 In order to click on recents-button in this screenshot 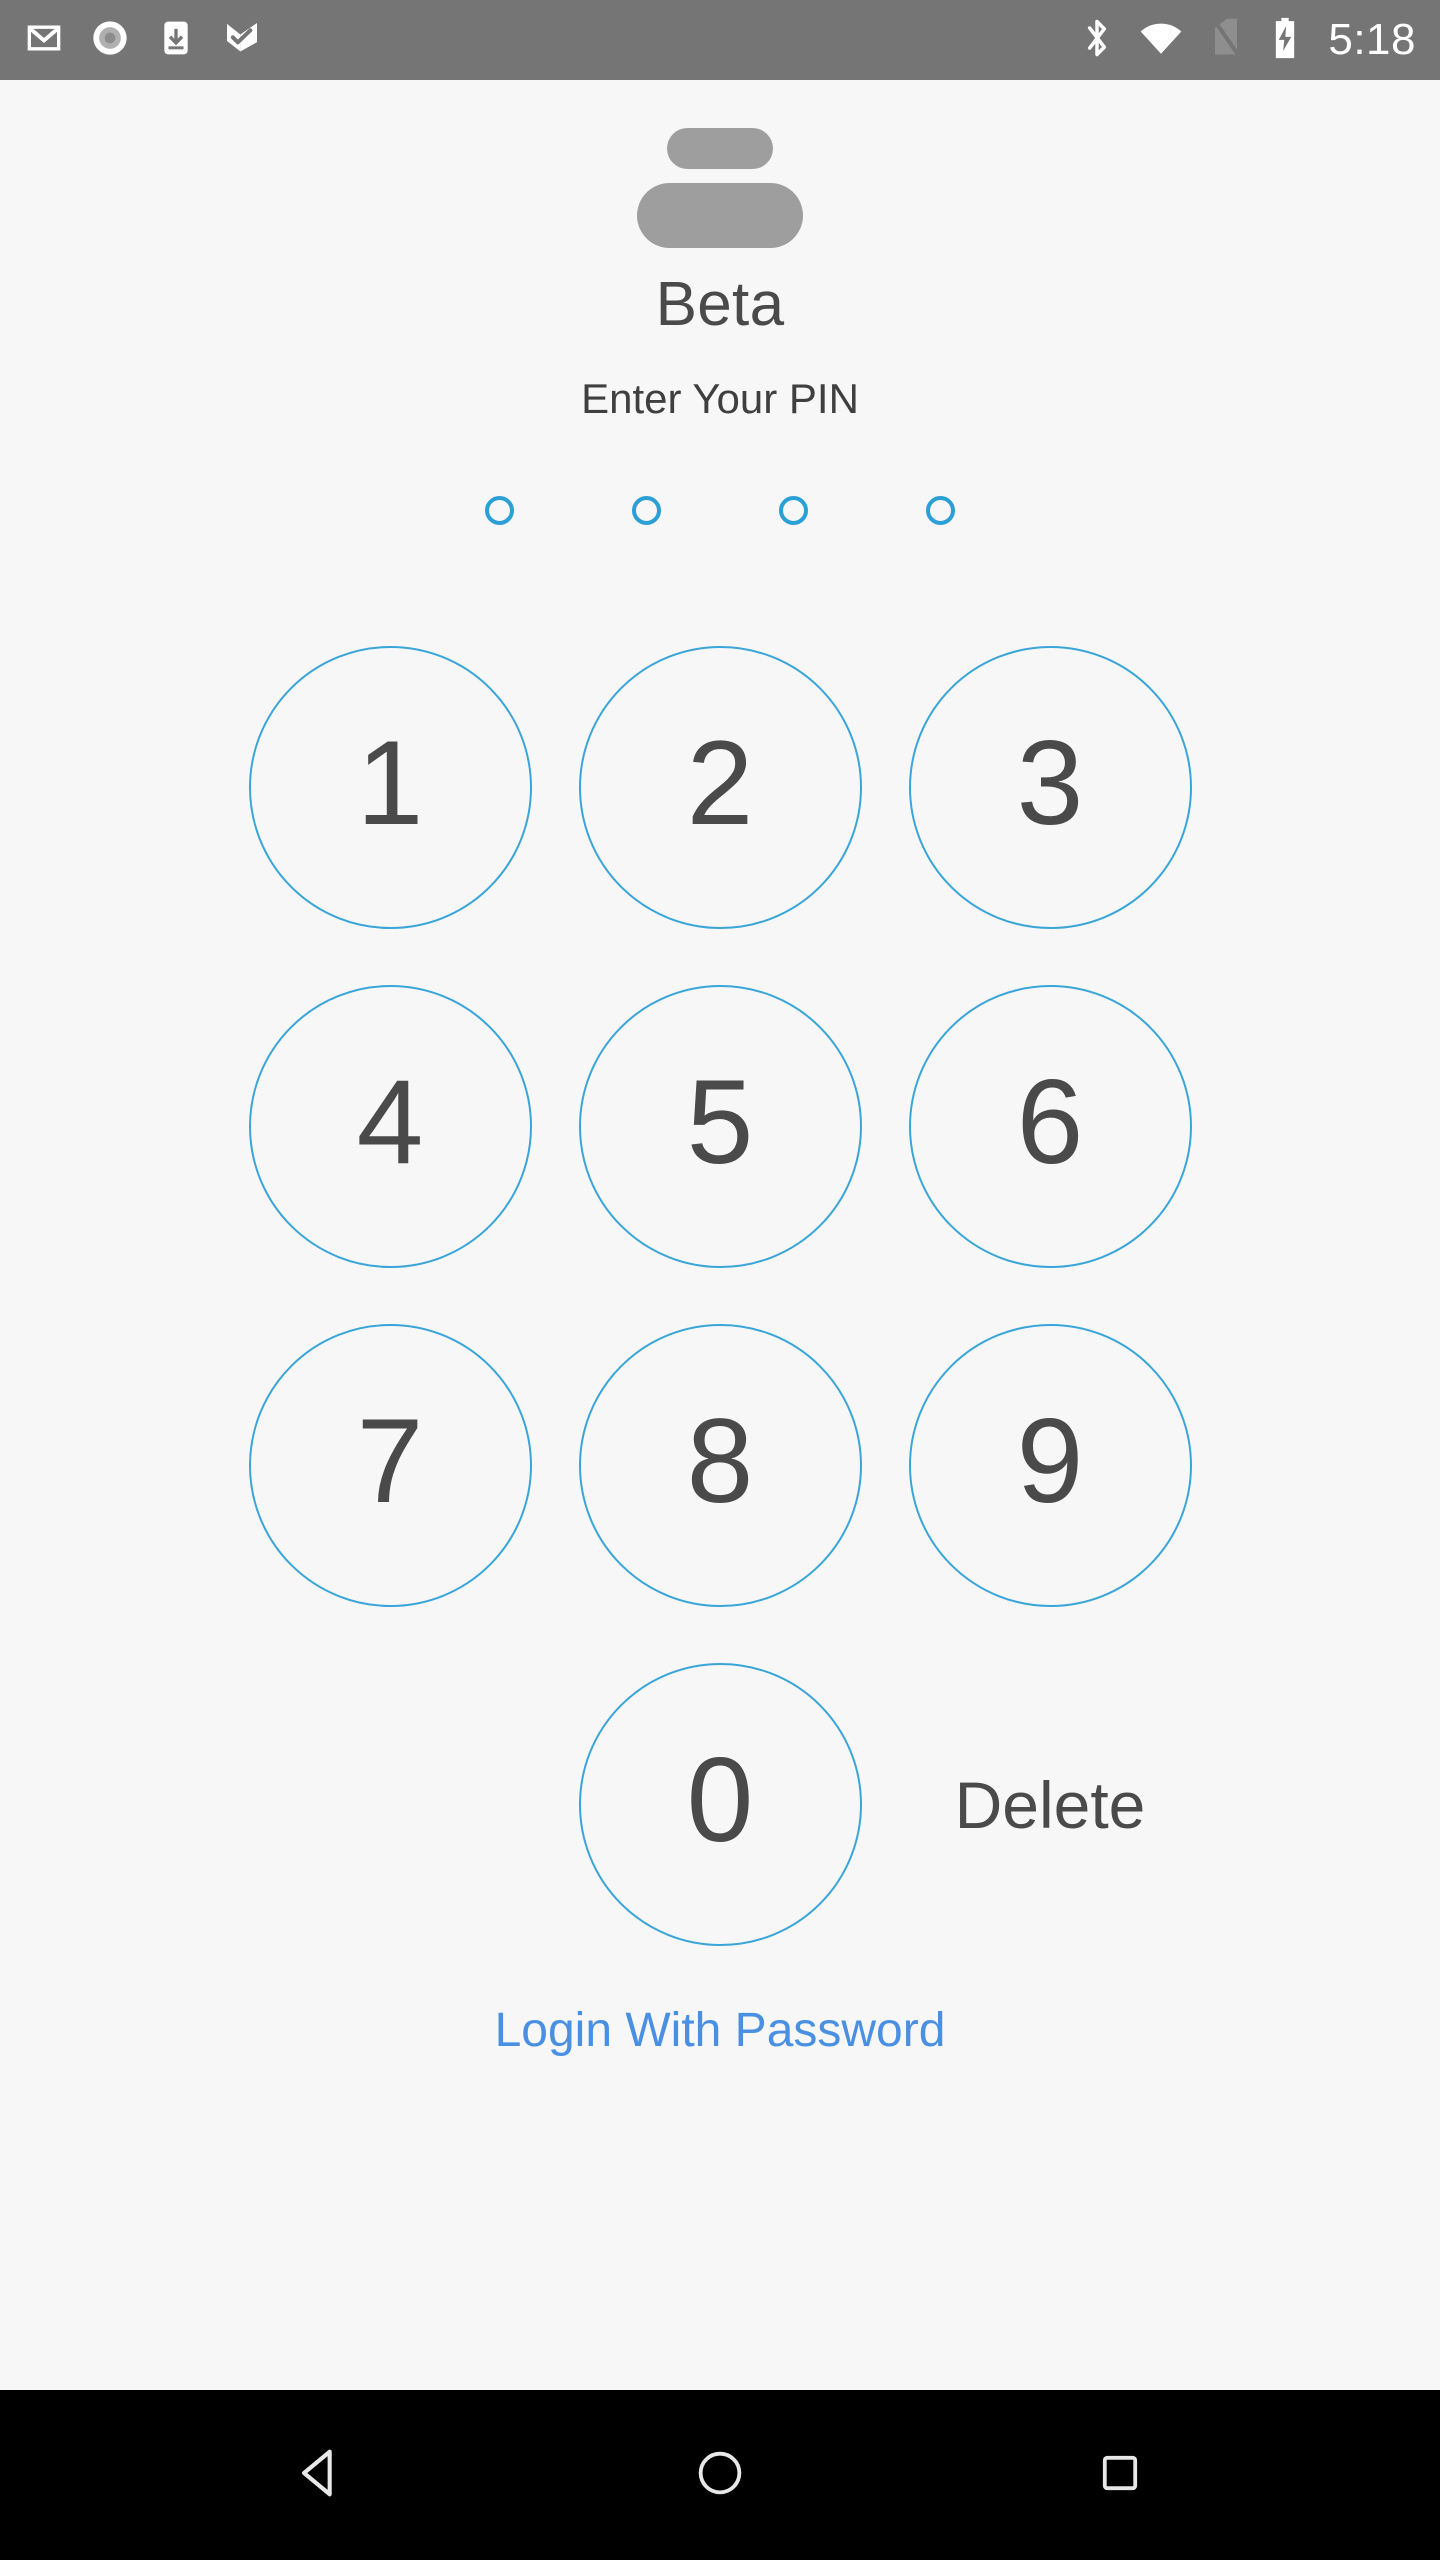, I will do `click(1120, 2475)`.